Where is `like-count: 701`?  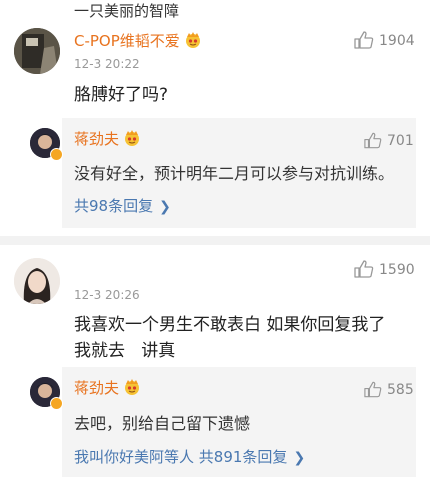
like-count: 701 is located at coordinates (400, 141).